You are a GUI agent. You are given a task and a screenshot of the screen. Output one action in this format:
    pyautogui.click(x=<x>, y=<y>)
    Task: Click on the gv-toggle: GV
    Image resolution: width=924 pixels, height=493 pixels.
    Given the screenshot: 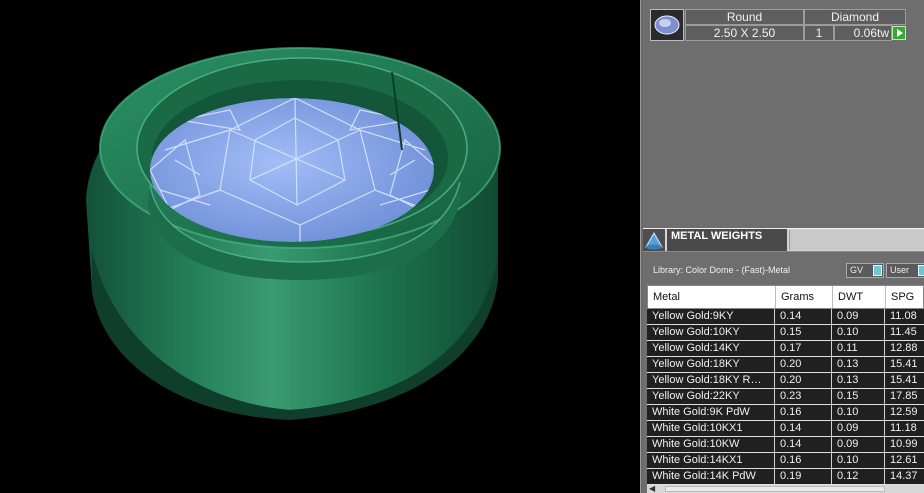 What is the action you would take?
    pyautogui.click(x=865, y=270)
    